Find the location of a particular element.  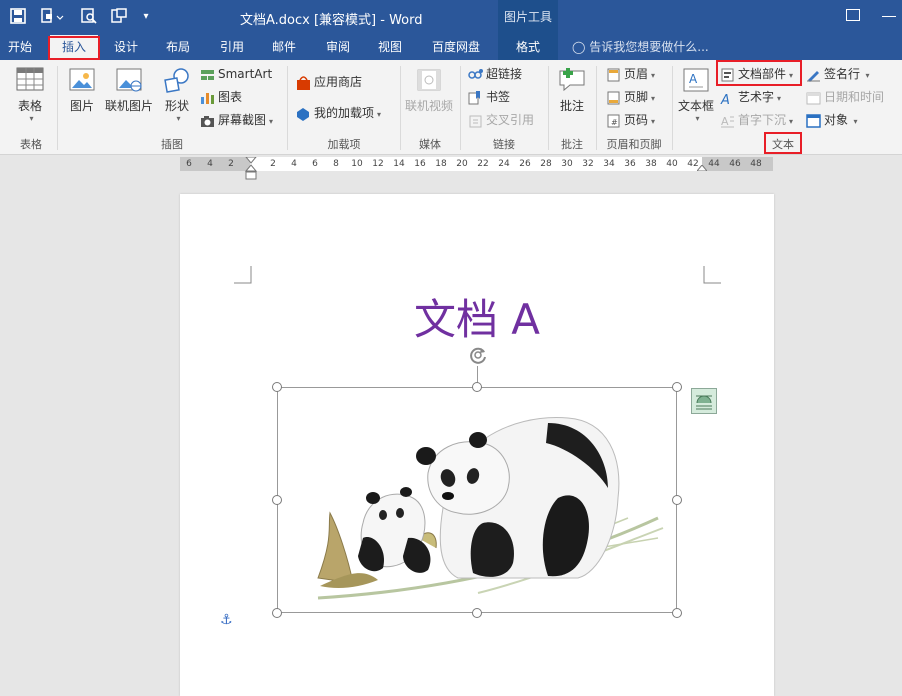

cross-reference-button: 交叉引用 is located at coordinates (501, 120).